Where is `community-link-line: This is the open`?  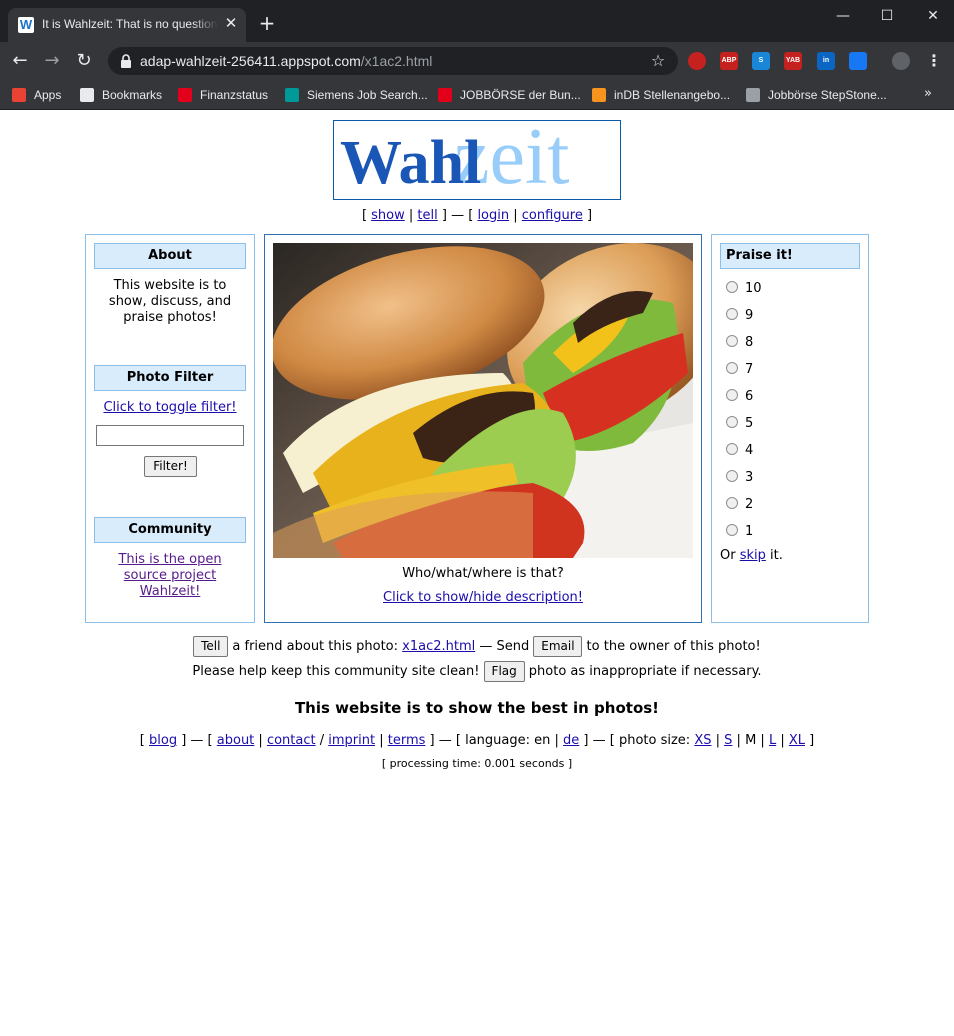
community-link-line: This is the open is located at coordinates (170, 560).